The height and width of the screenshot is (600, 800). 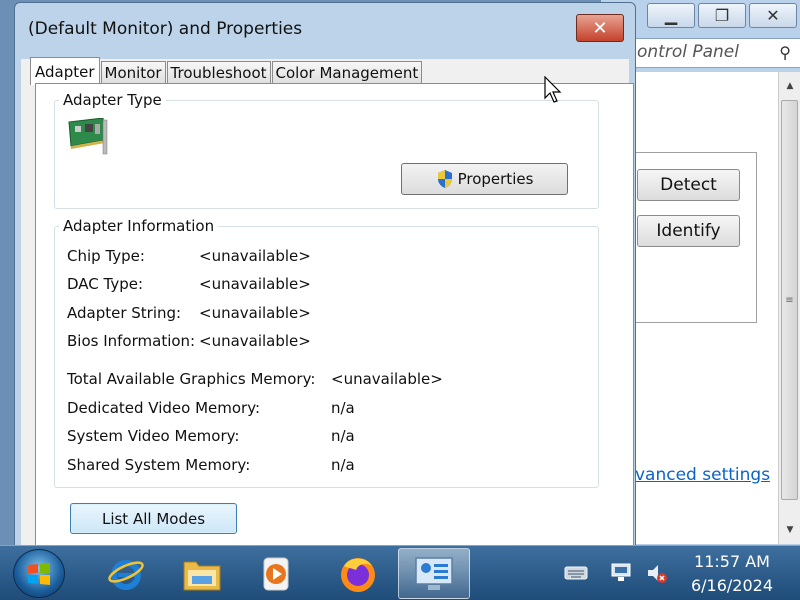 I want to click on taskbar-media-player, so click(x=276, y=573).